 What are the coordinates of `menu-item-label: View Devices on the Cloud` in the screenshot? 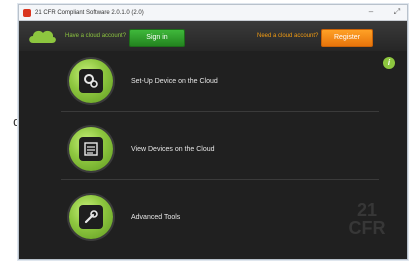 It's located at (173, 149).